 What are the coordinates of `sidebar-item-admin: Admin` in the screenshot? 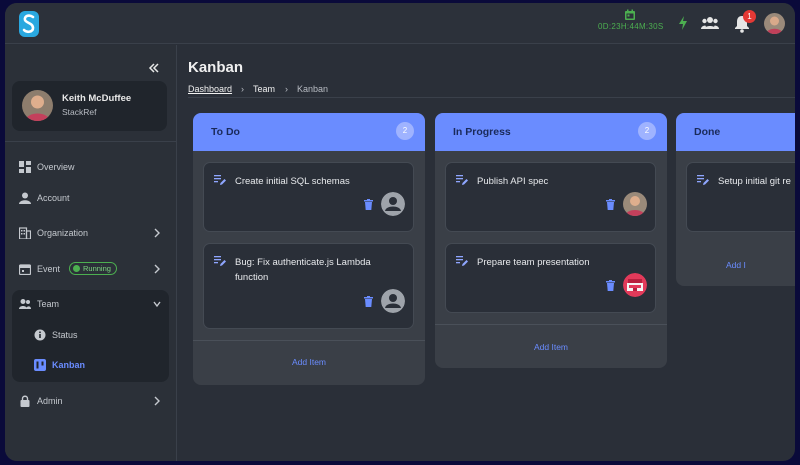 It's located at (94, 402).